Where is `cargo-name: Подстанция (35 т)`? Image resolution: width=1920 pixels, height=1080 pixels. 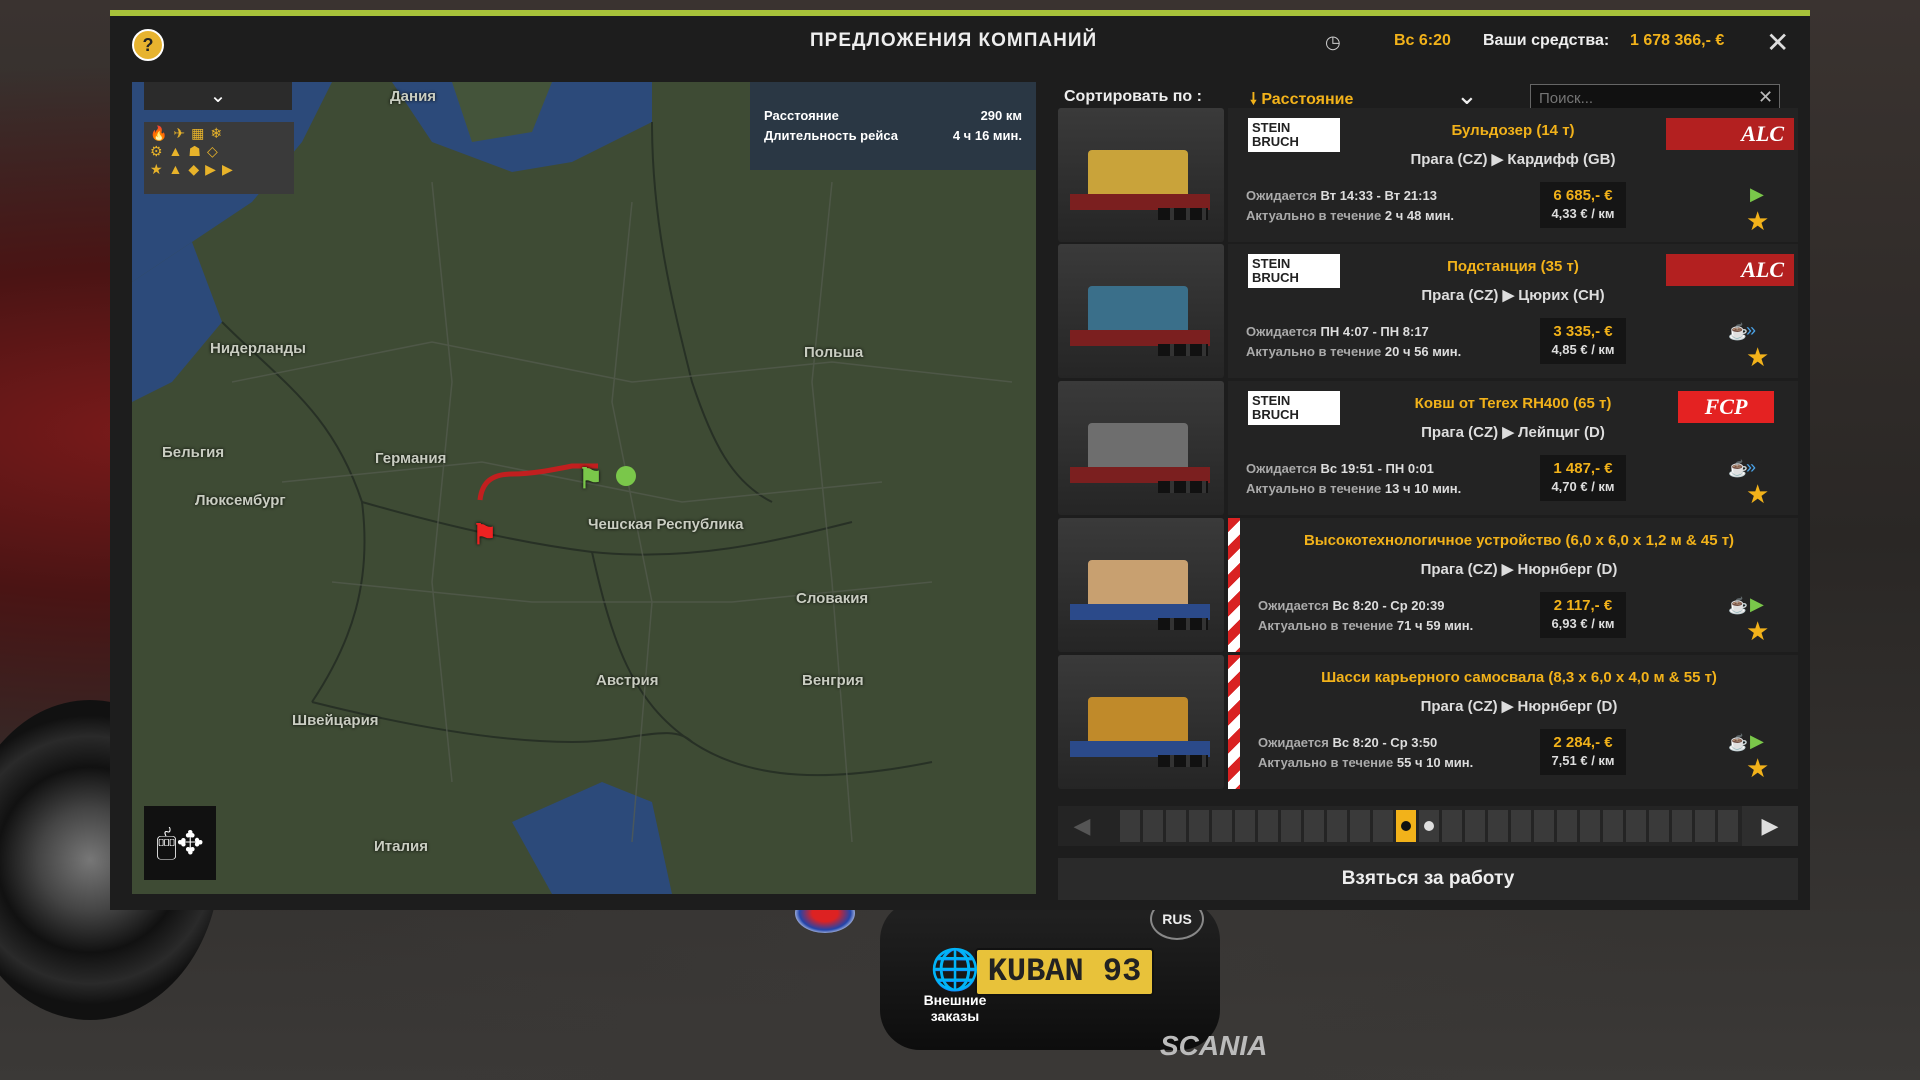 cargo-name: Подстанция (35 т) is located at coordinates (1513, 266).